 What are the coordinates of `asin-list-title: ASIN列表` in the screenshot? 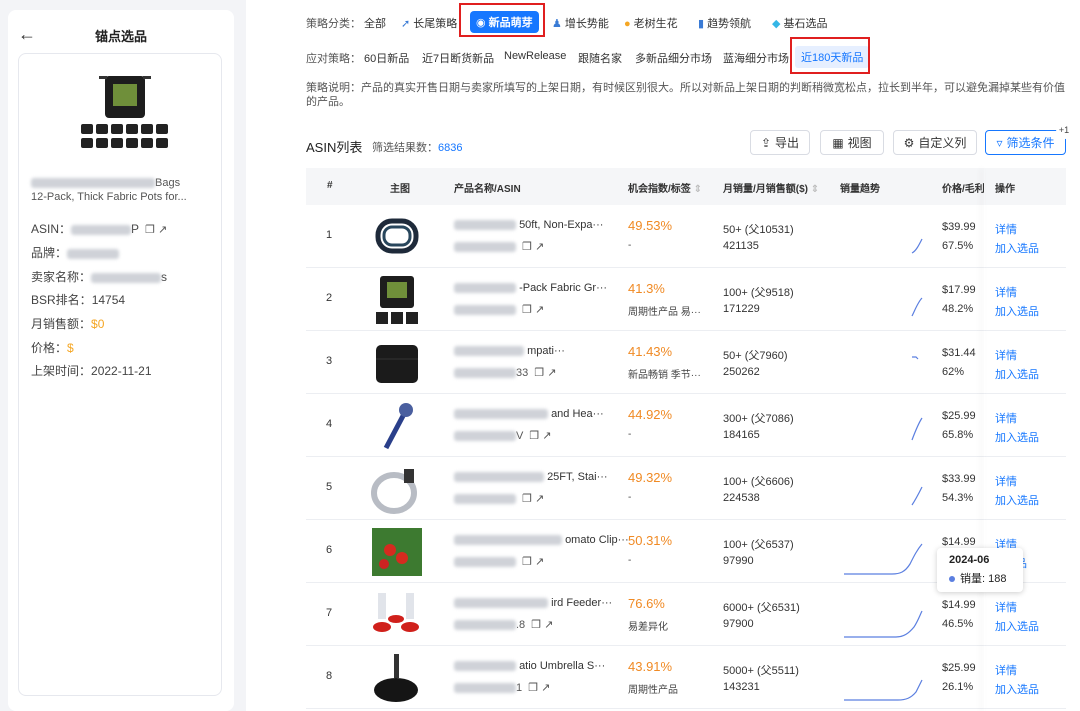 It's located at (334, 147).